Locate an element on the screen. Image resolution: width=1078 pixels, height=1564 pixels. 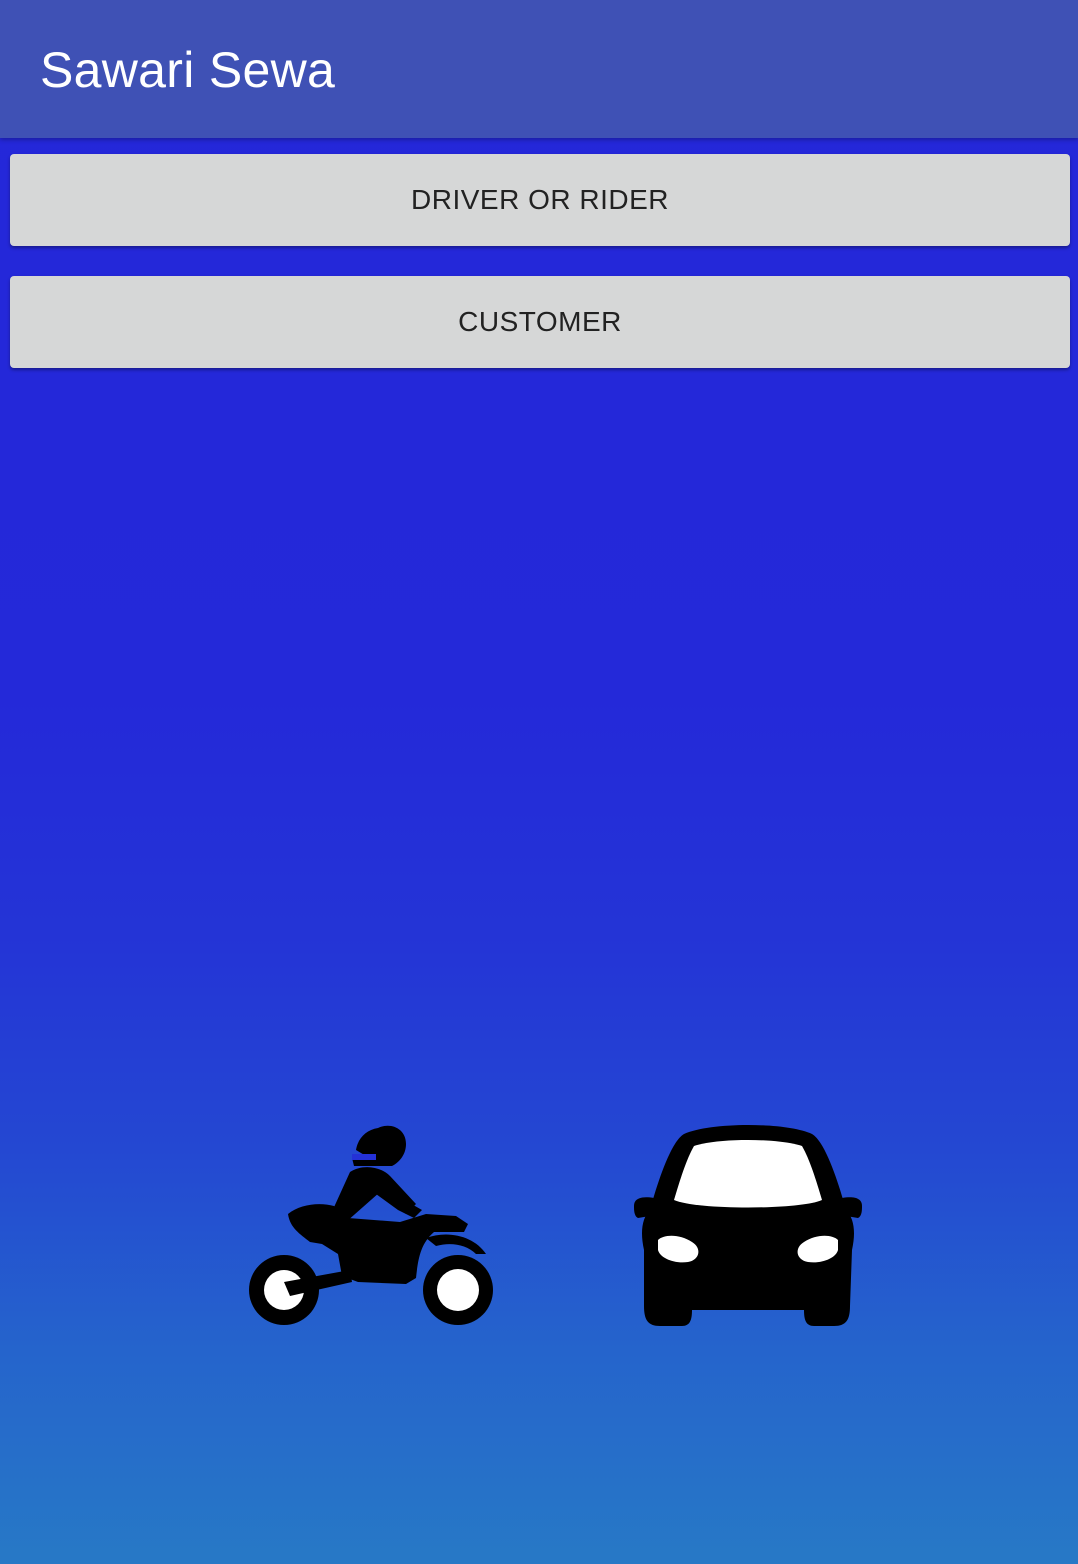
app-title: Sawari Sewa is located at coordinates (188, 70).